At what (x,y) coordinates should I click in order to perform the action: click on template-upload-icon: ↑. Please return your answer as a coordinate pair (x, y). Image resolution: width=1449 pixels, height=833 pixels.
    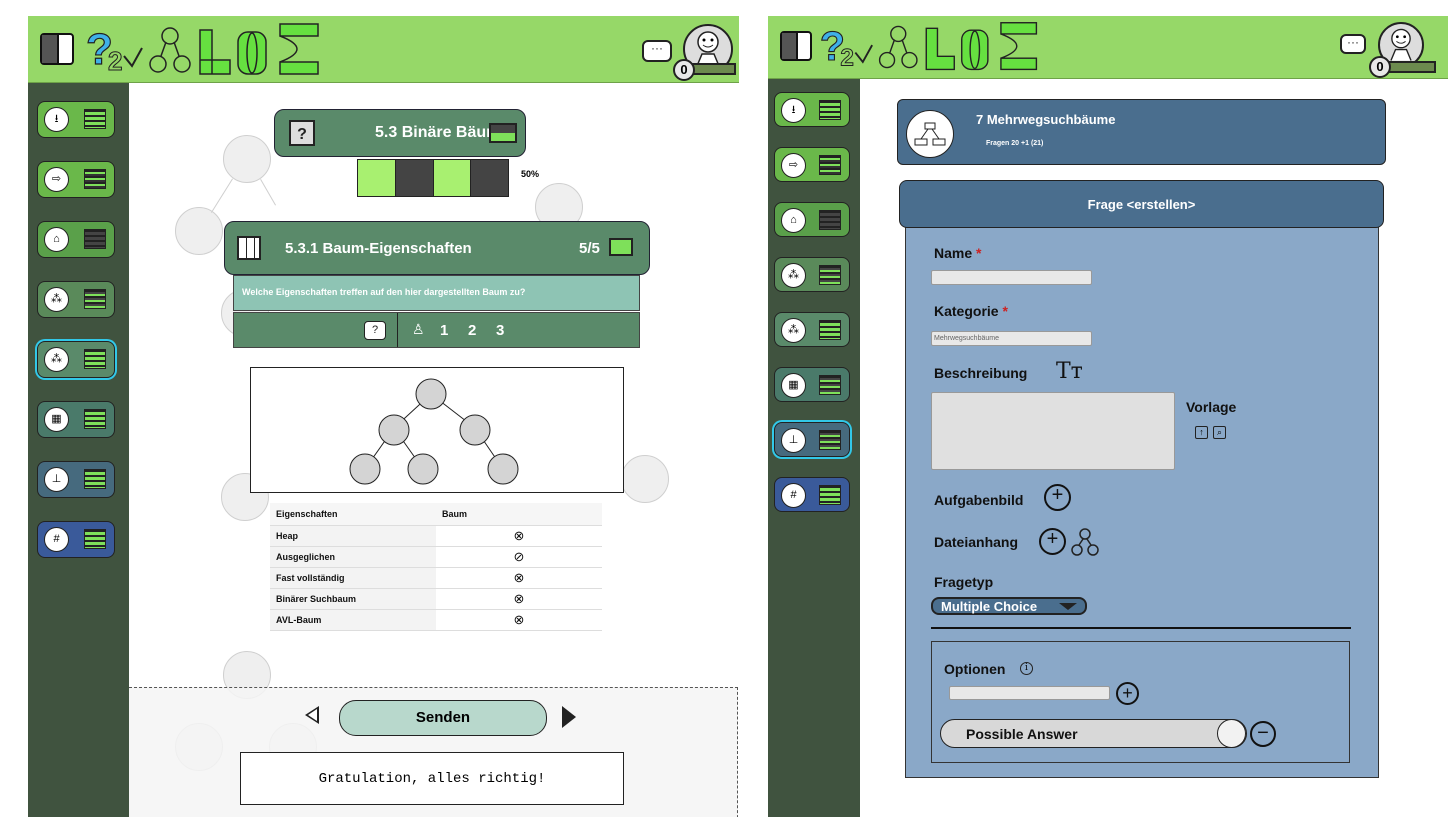
    Looking at the image, I should click on (1201, 432).